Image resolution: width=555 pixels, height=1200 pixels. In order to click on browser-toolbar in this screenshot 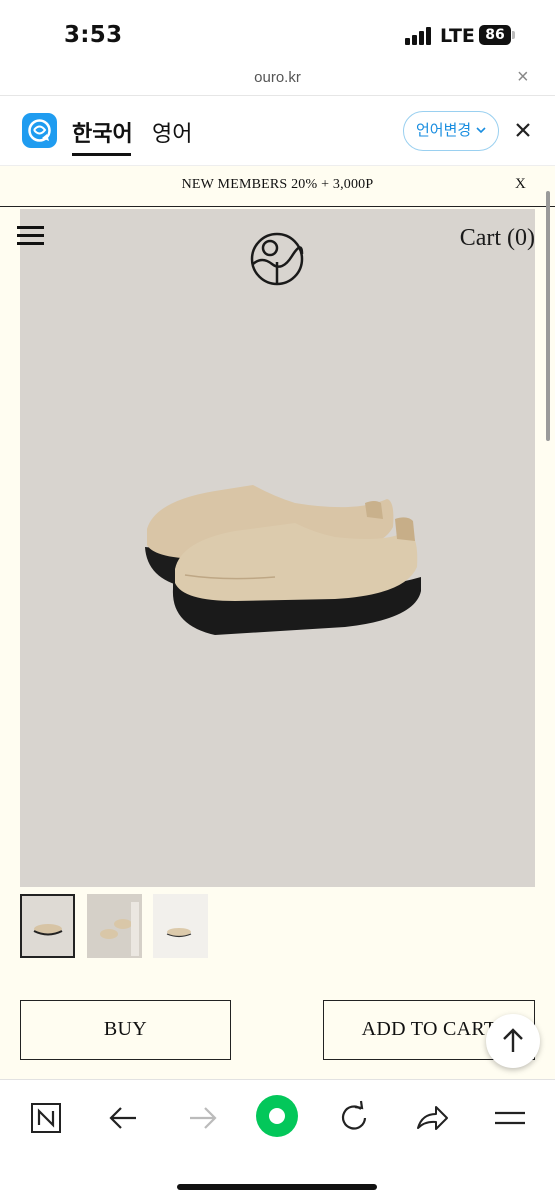, I will do `click(277, 1139)`.